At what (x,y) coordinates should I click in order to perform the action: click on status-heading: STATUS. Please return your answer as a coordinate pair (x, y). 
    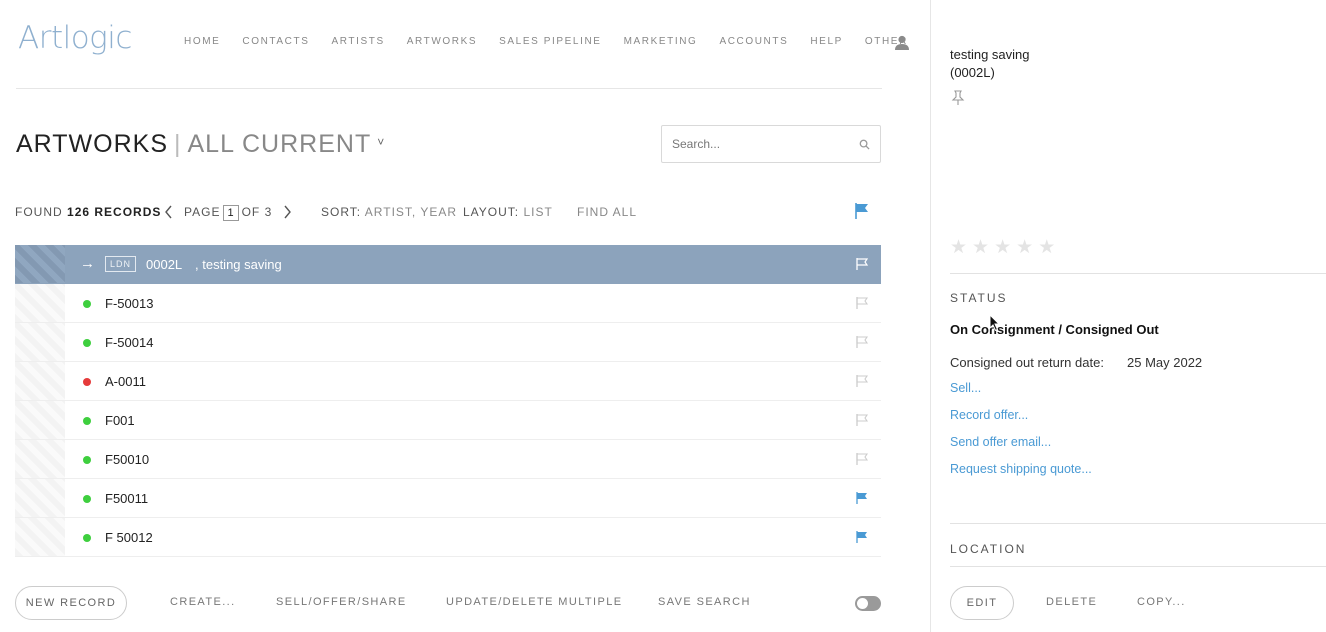
    Looking at the image, I should click on (979, 298).